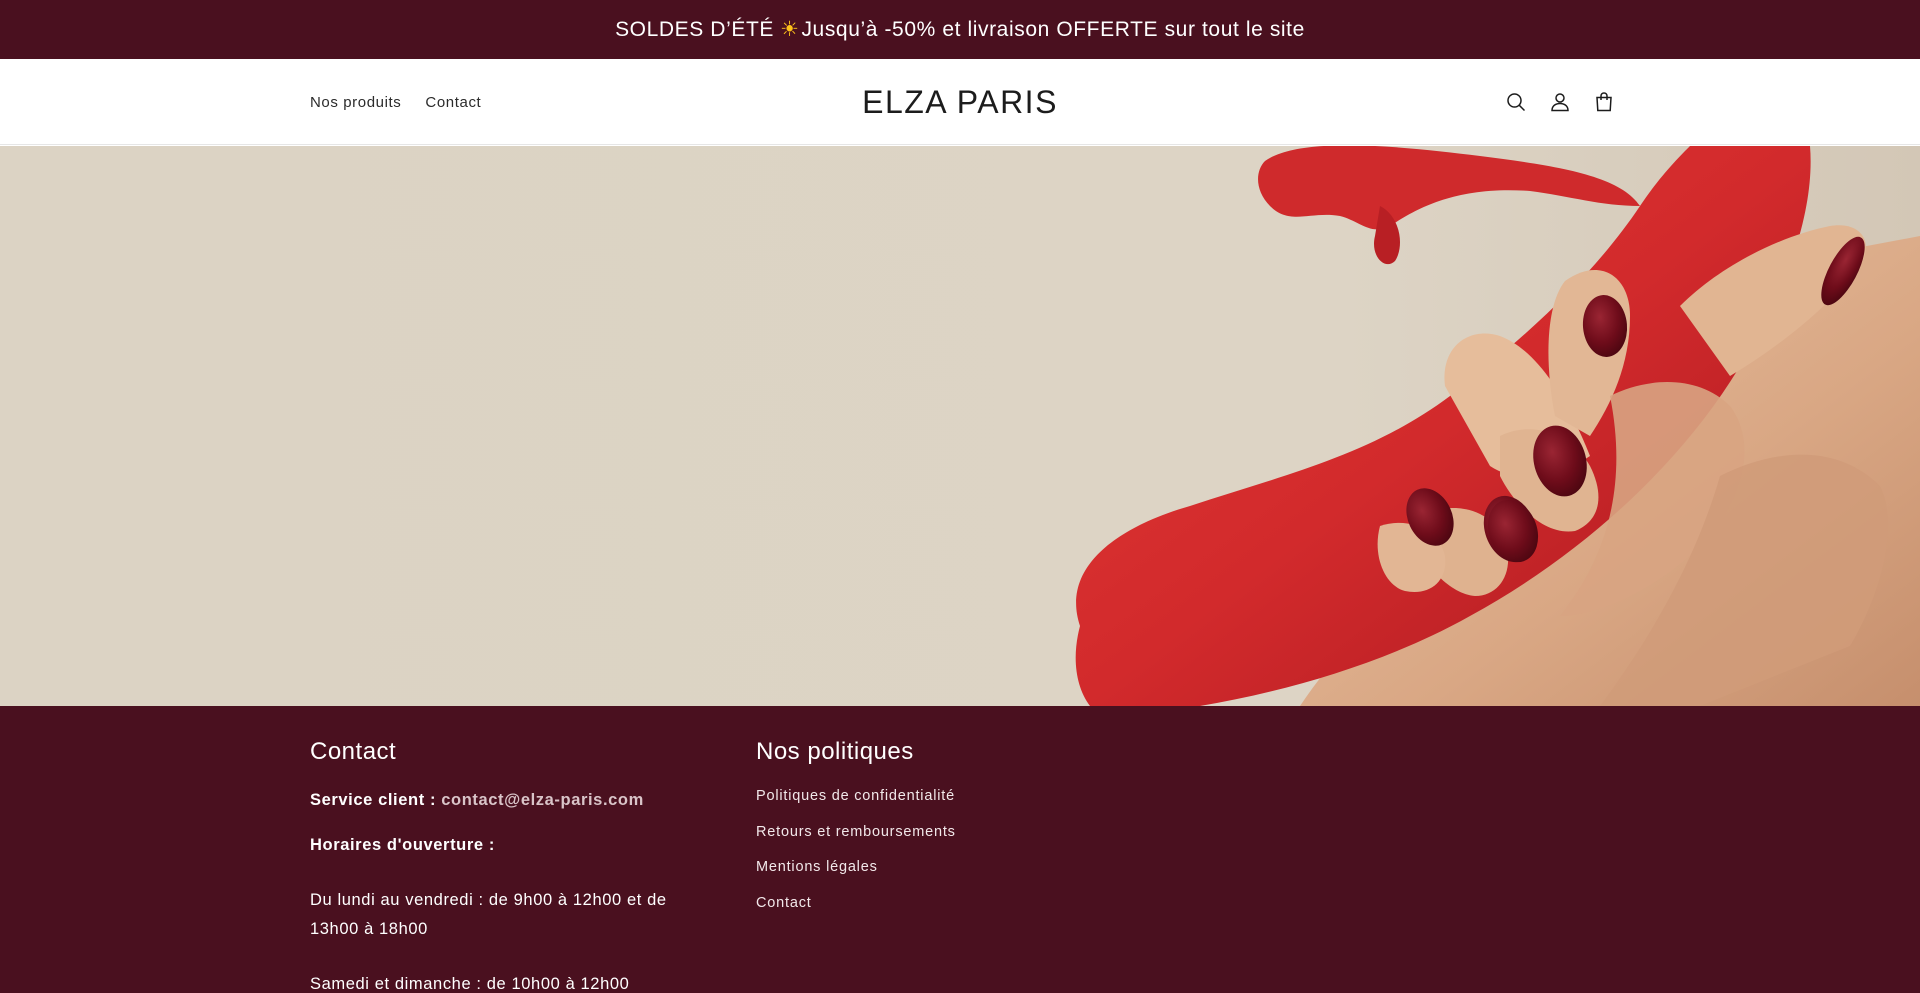 This screenshot has height=993, width=1920. I want to click on policy-link-legal: Mentions légales, so click(956, 875).